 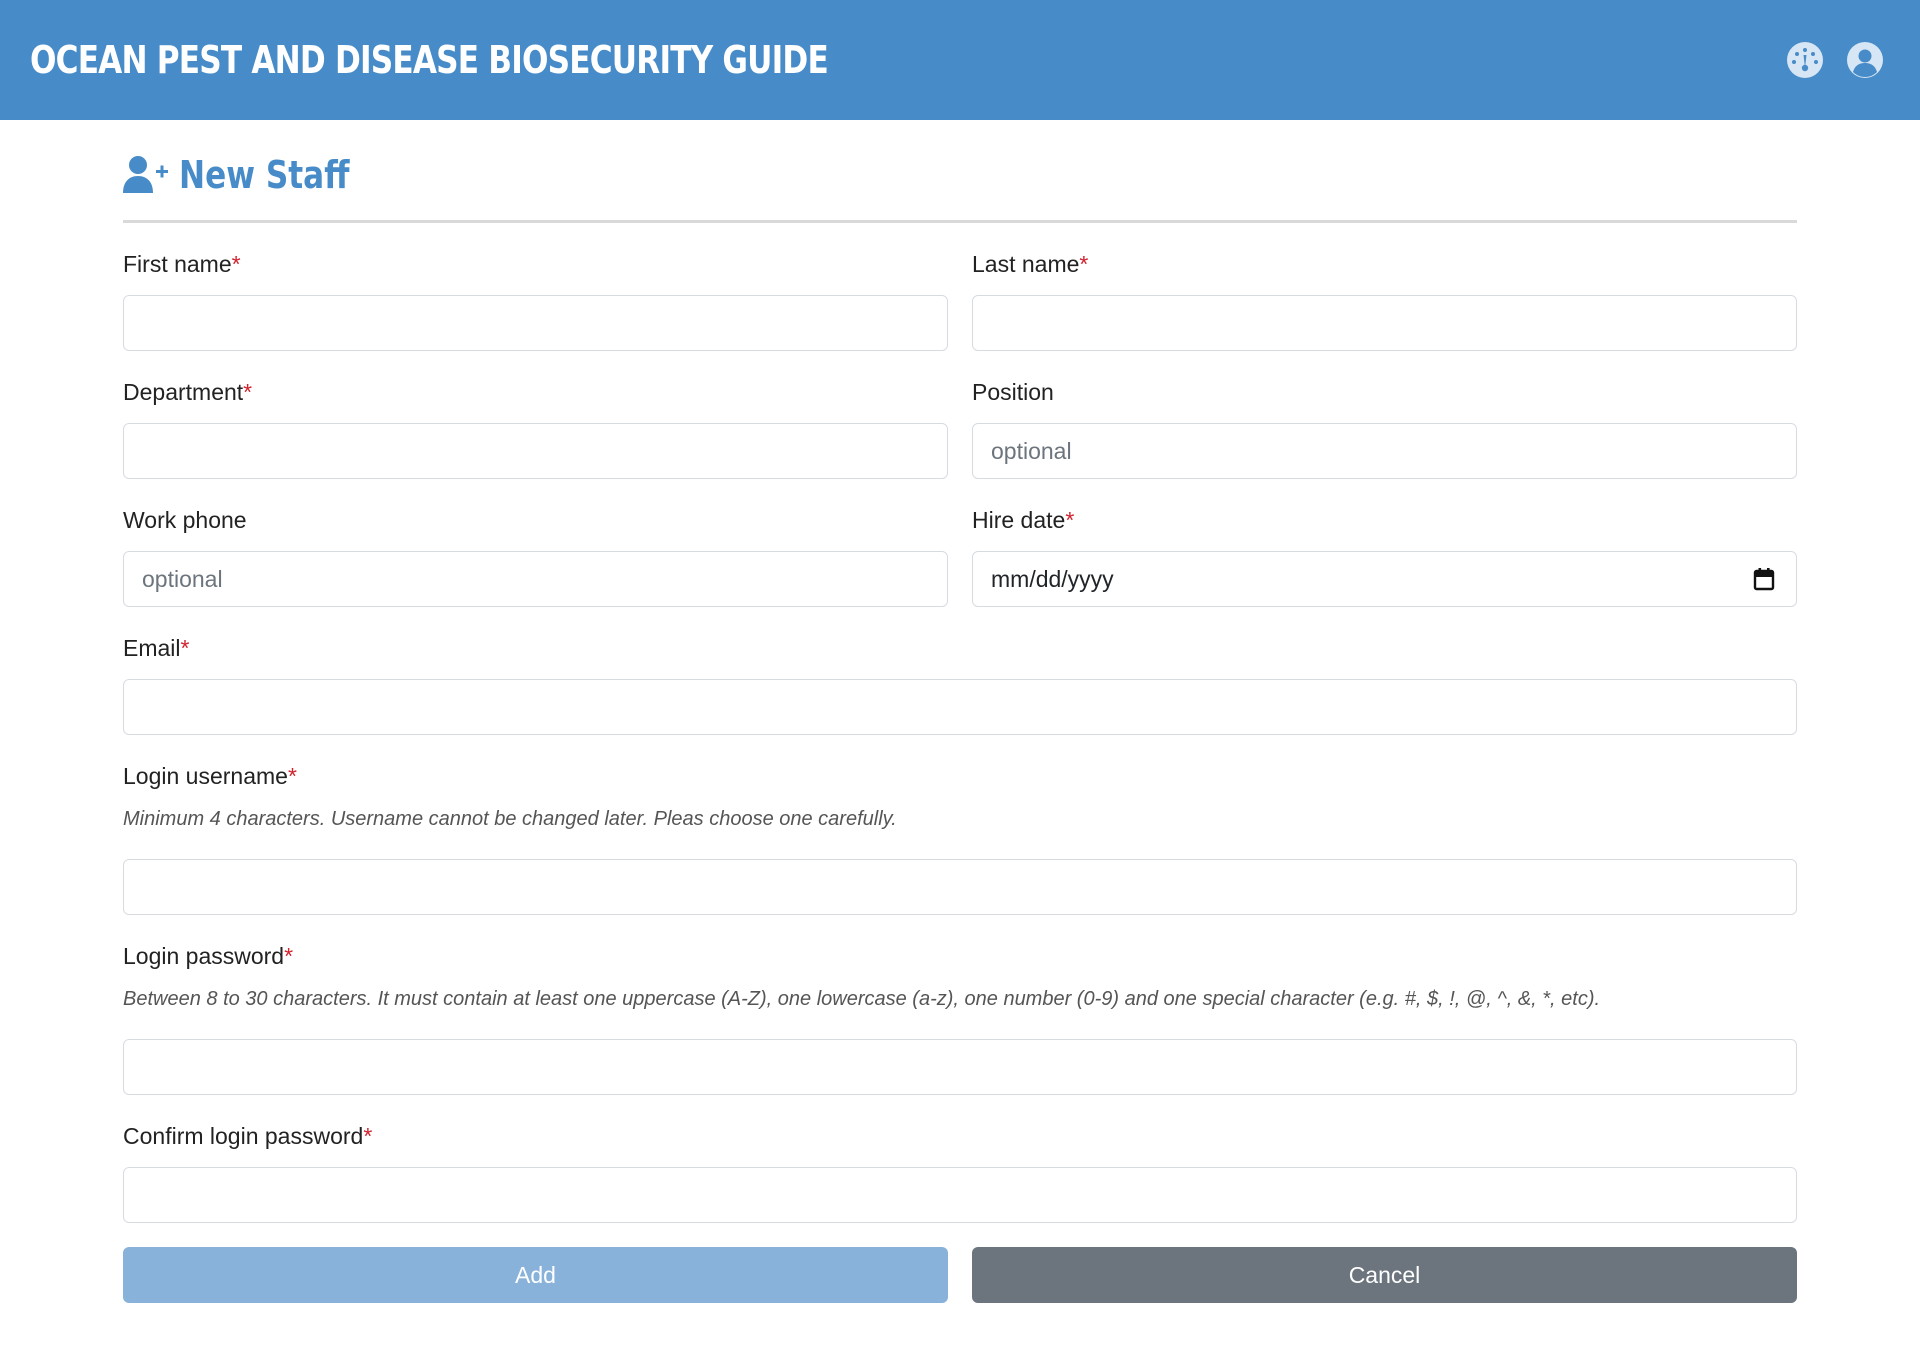 What do you see at coordinates (960, 171) in the screenshot?
I see `page-heading: New Staff` at bounding box center [960, 171].